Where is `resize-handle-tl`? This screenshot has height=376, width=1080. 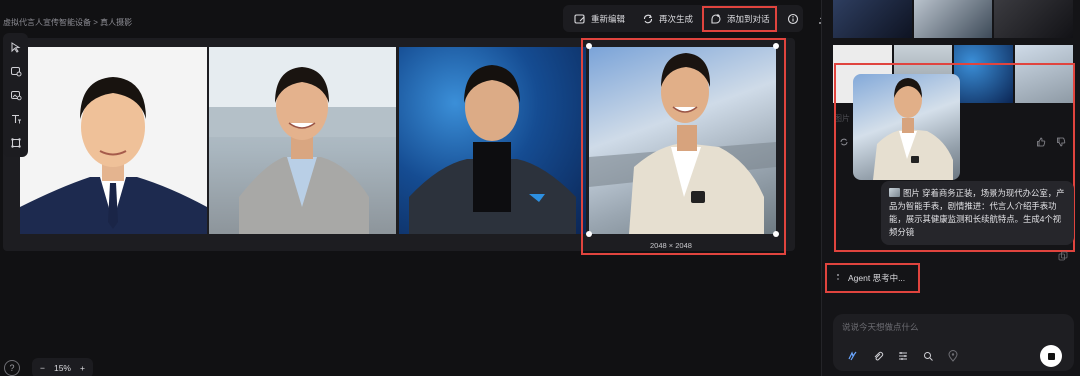 resize-handle-tl is located at coordinates (589, 46).